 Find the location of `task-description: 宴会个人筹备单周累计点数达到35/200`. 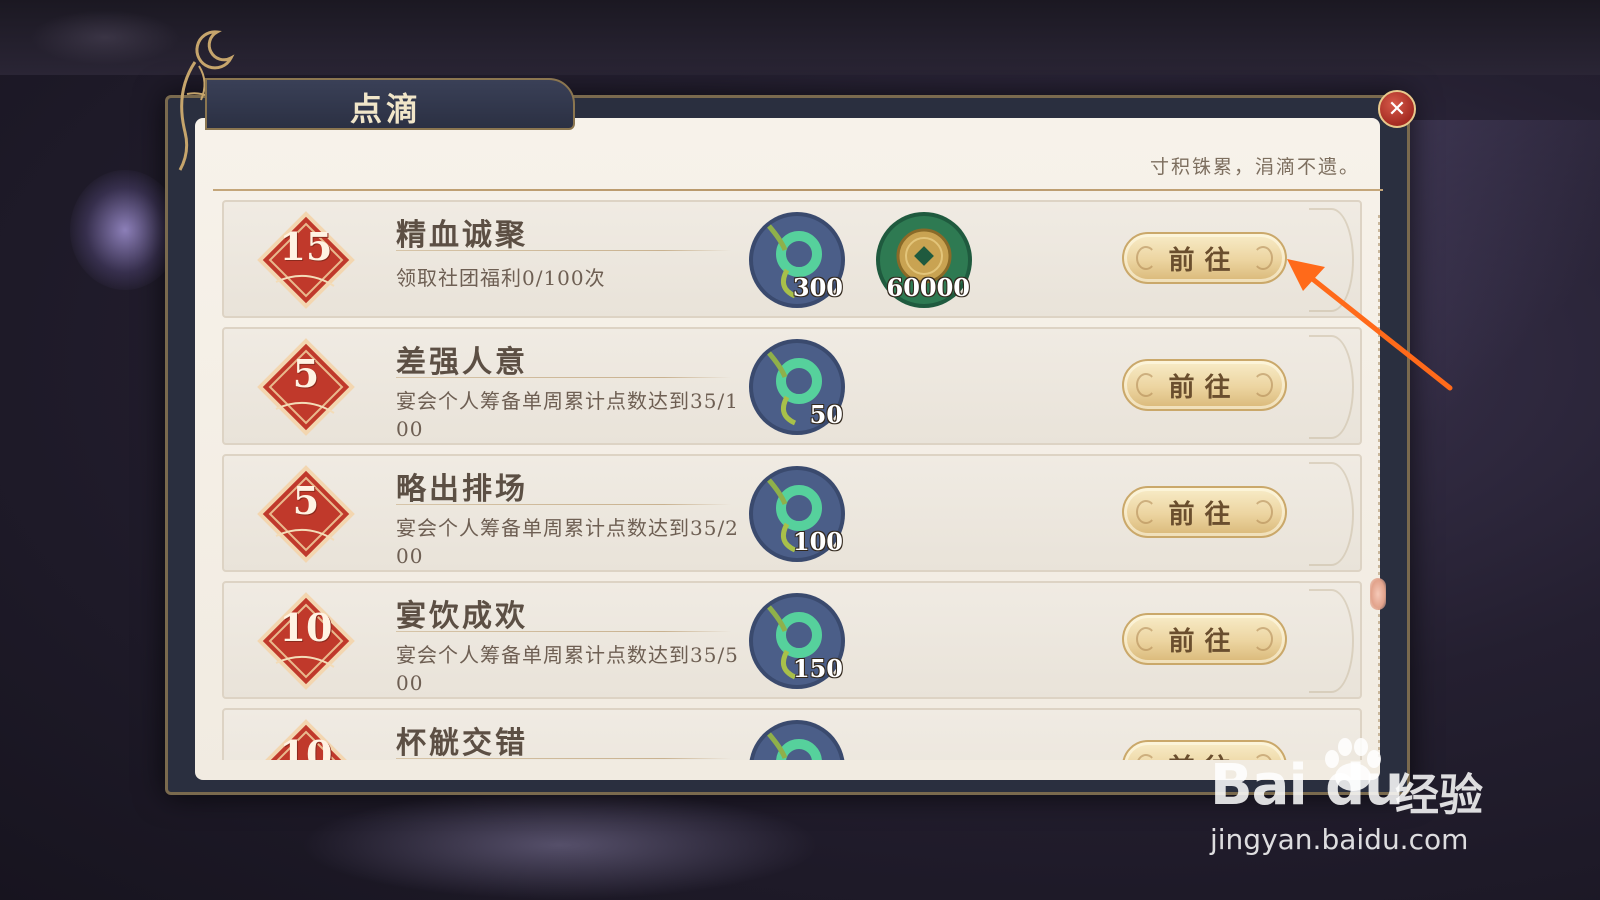

task-description: 宴会个人筹备单周累计点数达到35/200 is located at coordinates (567, 542).